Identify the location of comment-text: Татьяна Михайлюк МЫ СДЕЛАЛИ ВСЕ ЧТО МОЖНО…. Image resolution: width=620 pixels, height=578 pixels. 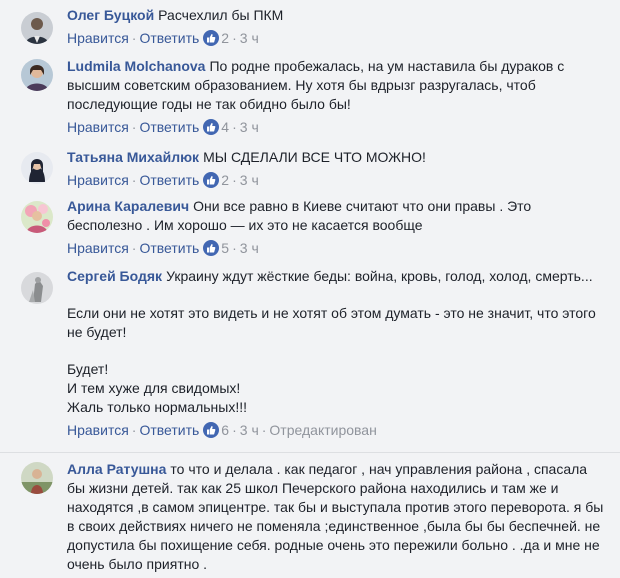
(337, 157).